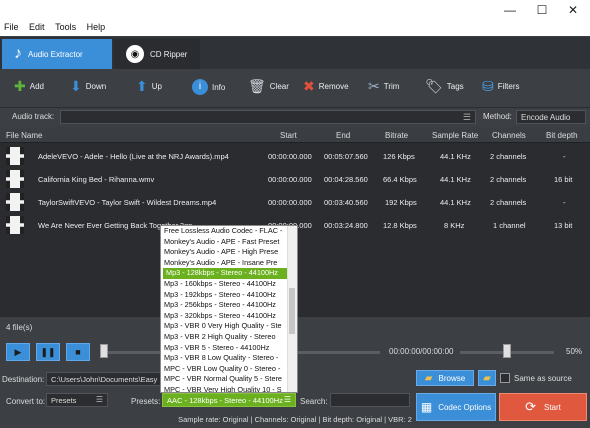 This screenshot has height=428, width=590. What do you see at coordinates (257, 86) in the screenshot?
I see `trash-icon: 🗑` at bounding box center [257, 86].